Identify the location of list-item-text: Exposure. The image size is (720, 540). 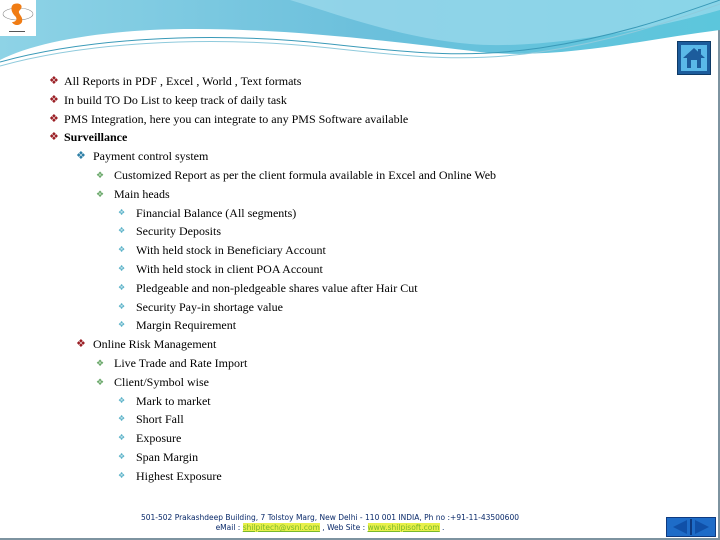
(159, 438).